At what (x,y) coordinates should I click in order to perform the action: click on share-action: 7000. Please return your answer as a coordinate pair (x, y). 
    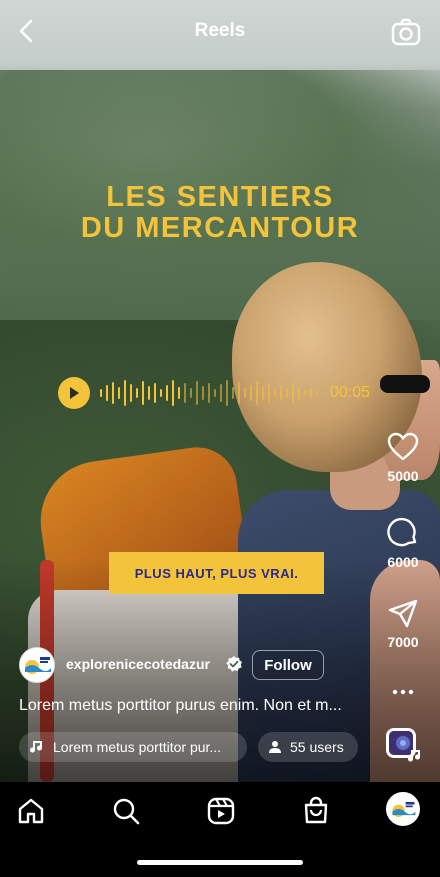
    Looking at the image, I should click on (403, 624).